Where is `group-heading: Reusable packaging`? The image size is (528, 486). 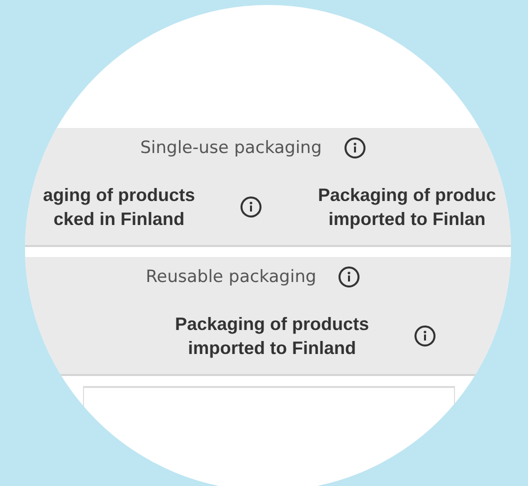
group-heading: Reusable packaging is located at coordinates (231, 277).